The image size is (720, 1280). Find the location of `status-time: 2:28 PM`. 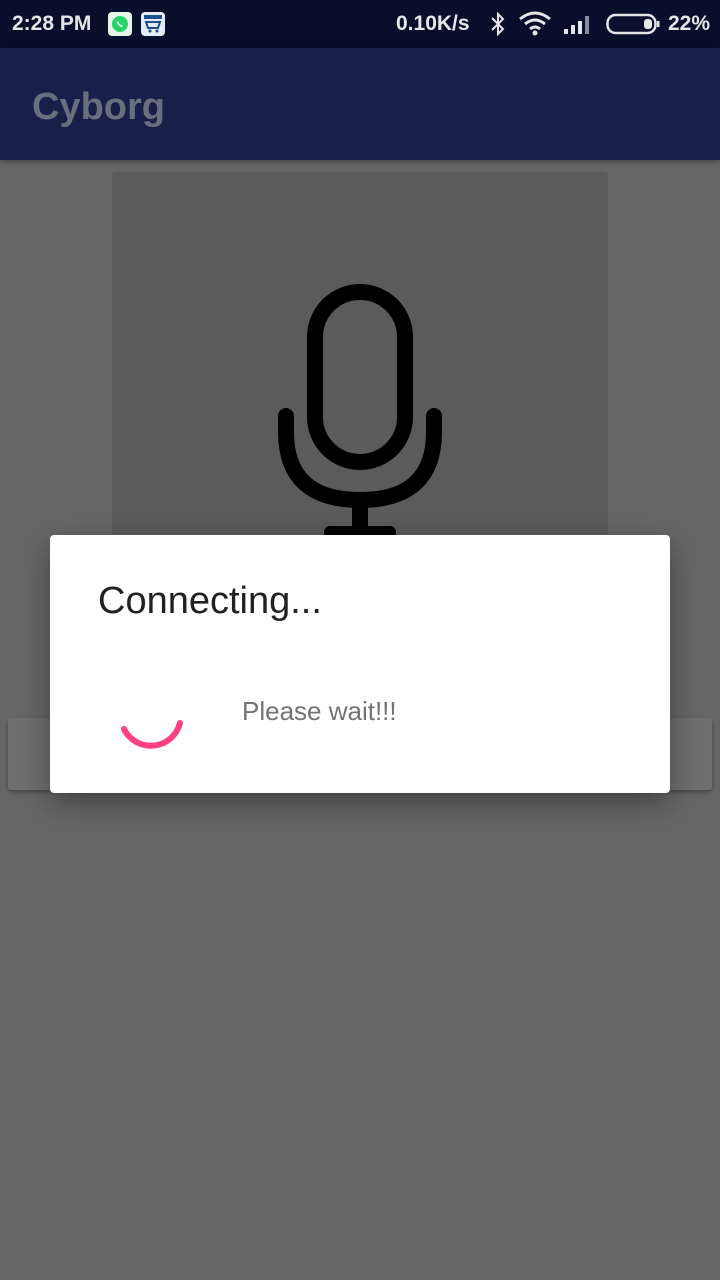

status-time: 2:28 PM is located at coordinates (52, 23).